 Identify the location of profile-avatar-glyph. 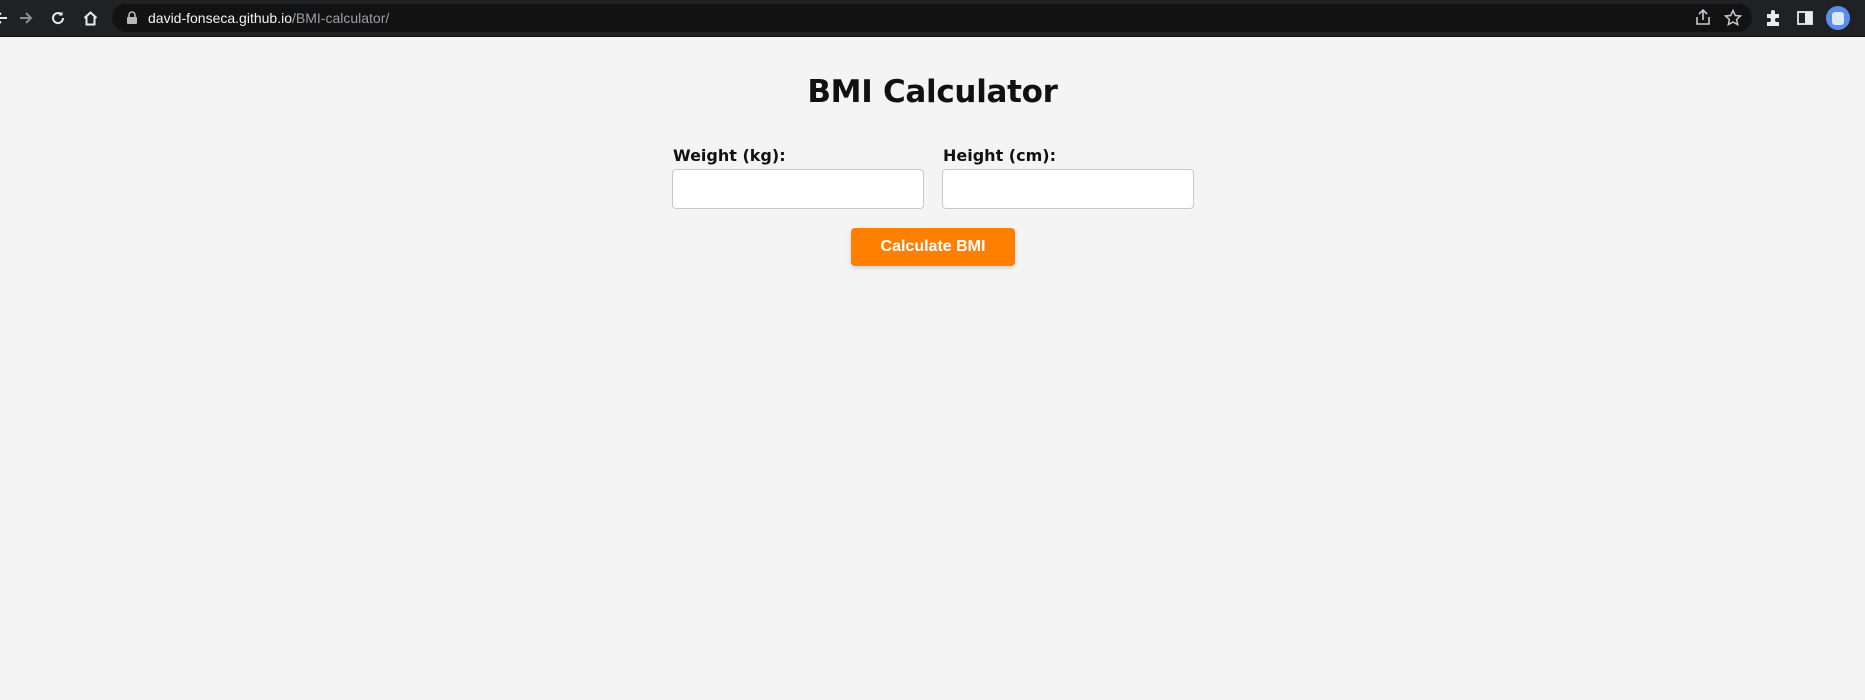
(1838, 18).